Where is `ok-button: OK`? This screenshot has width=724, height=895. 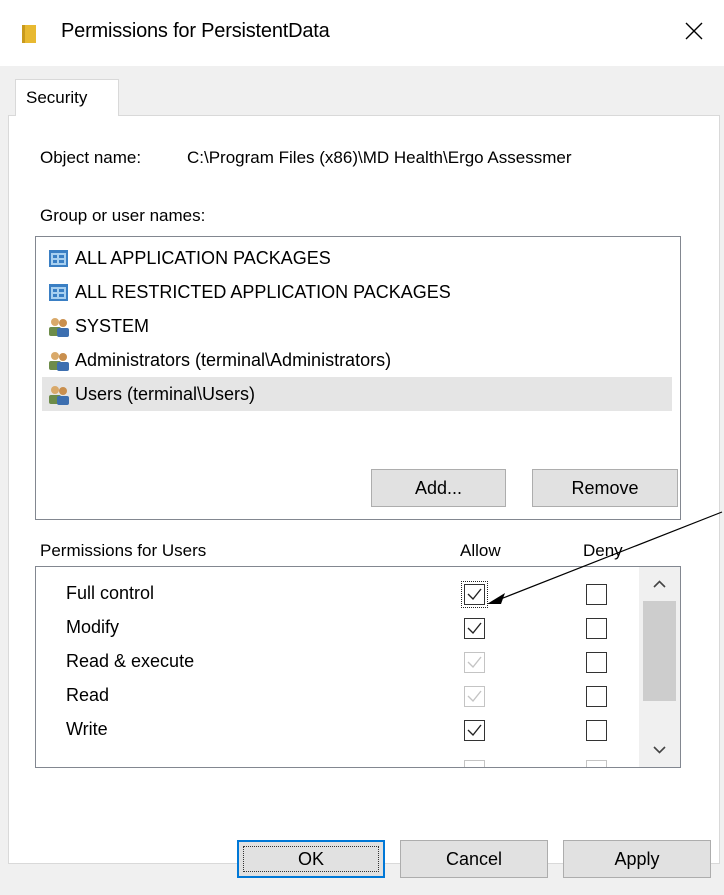 ok-button: OK is located at coordinates (311, 859).